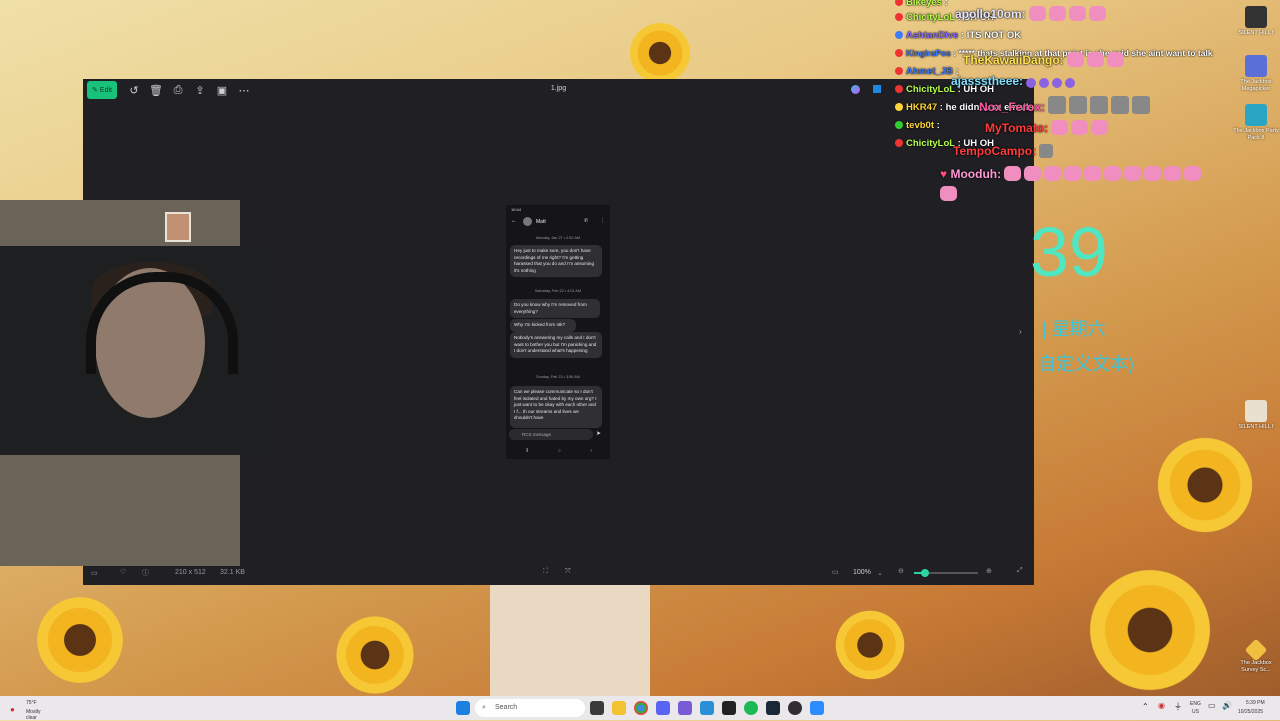  I want to click on chat-message: Bikeyes :, so click(921, 4).